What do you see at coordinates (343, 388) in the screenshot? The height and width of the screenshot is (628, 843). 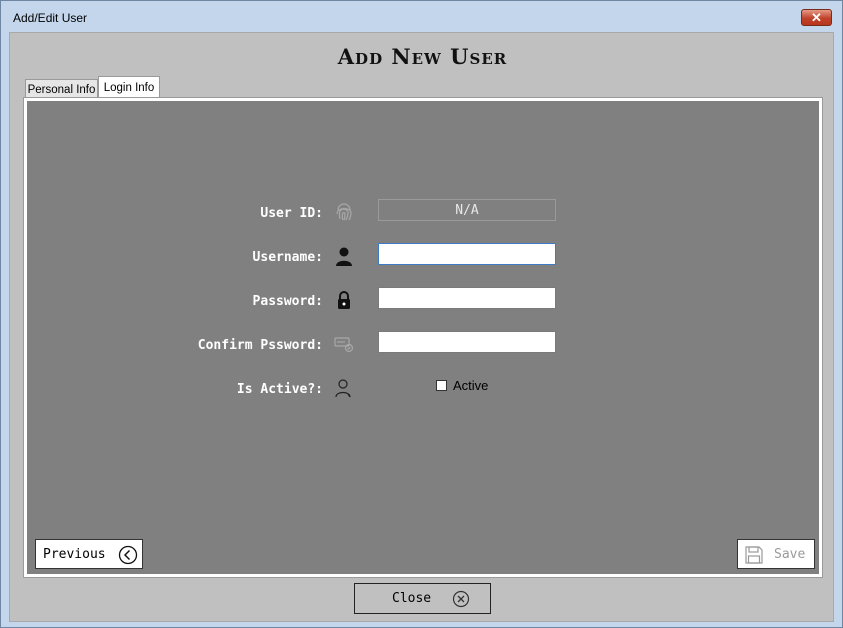 I see `person-outline-icon` at bounding box center [343, 388].